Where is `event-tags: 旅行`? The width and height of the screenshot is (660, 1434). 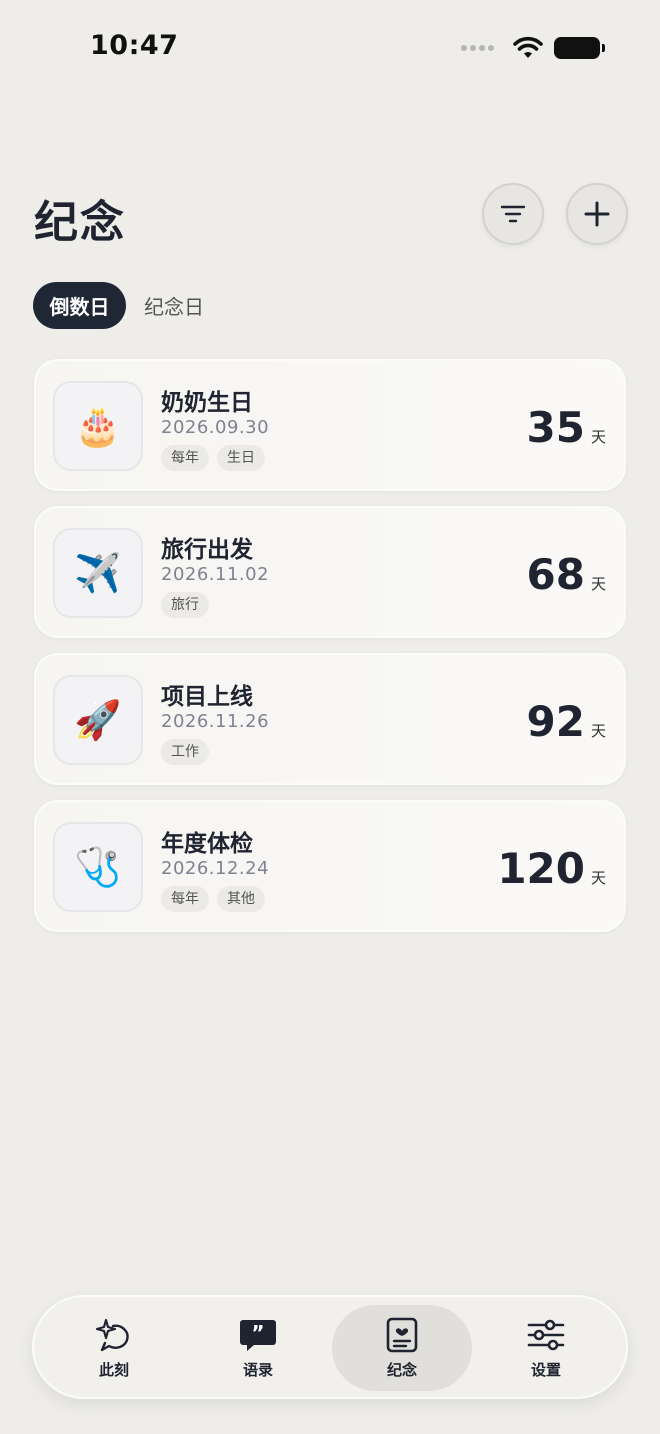
event-tags: 旅行 is located at coordinates (185, 605).